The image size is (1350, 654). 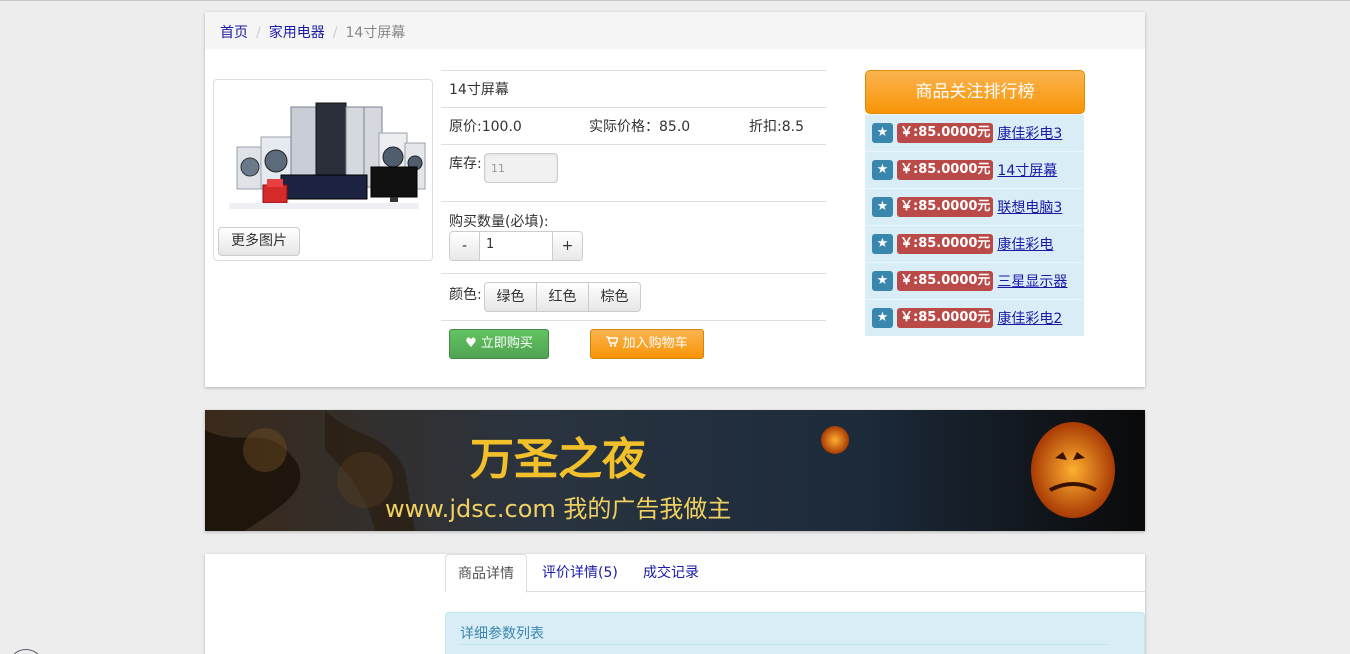 What do you see at coordinates (465, 164) in the screenshot?
I see `stock-label: 库存:` at bounding box center [465, 164].